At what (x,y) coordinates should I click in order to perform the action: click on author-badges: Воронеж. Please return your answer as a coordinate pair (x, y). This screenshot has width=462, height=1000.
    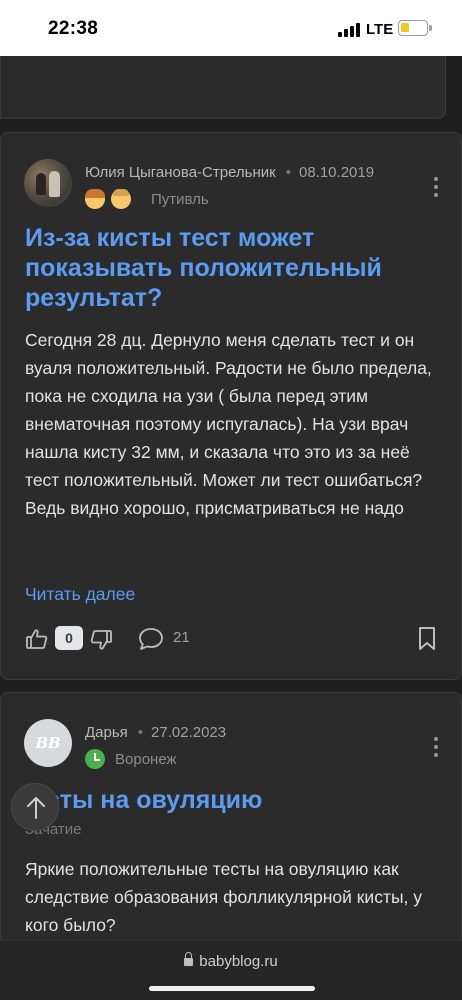
    Looking at the image, I should click on (131, 759).